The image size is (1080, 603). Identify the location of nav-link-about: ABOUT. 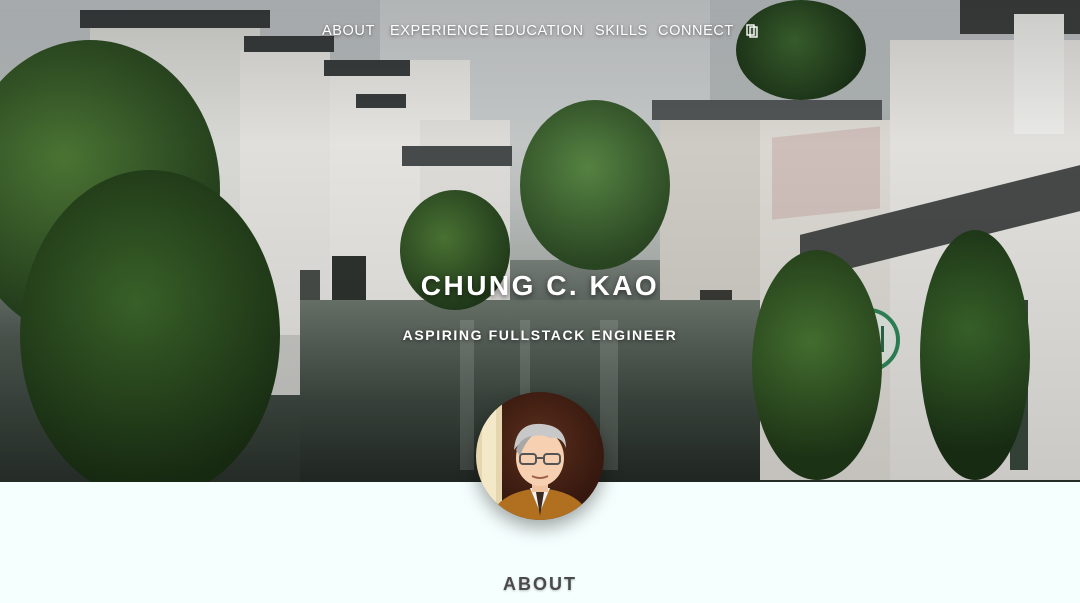
(348, 31).